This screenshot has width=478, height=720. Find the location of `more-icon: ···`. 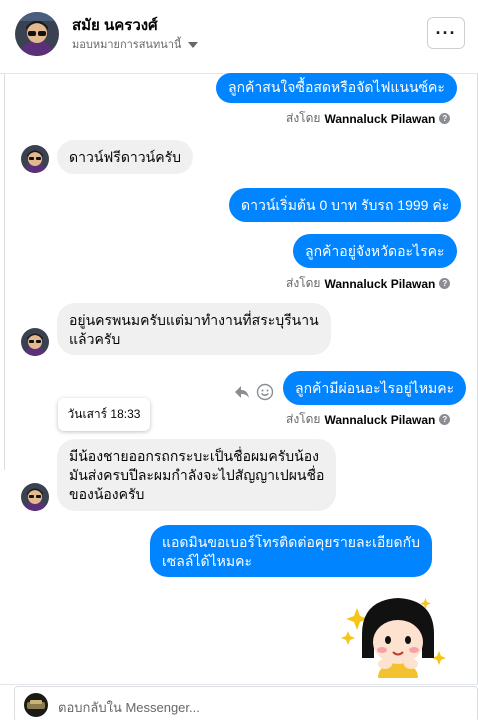

more-icon: ··· is located at coordinates (446, 33).